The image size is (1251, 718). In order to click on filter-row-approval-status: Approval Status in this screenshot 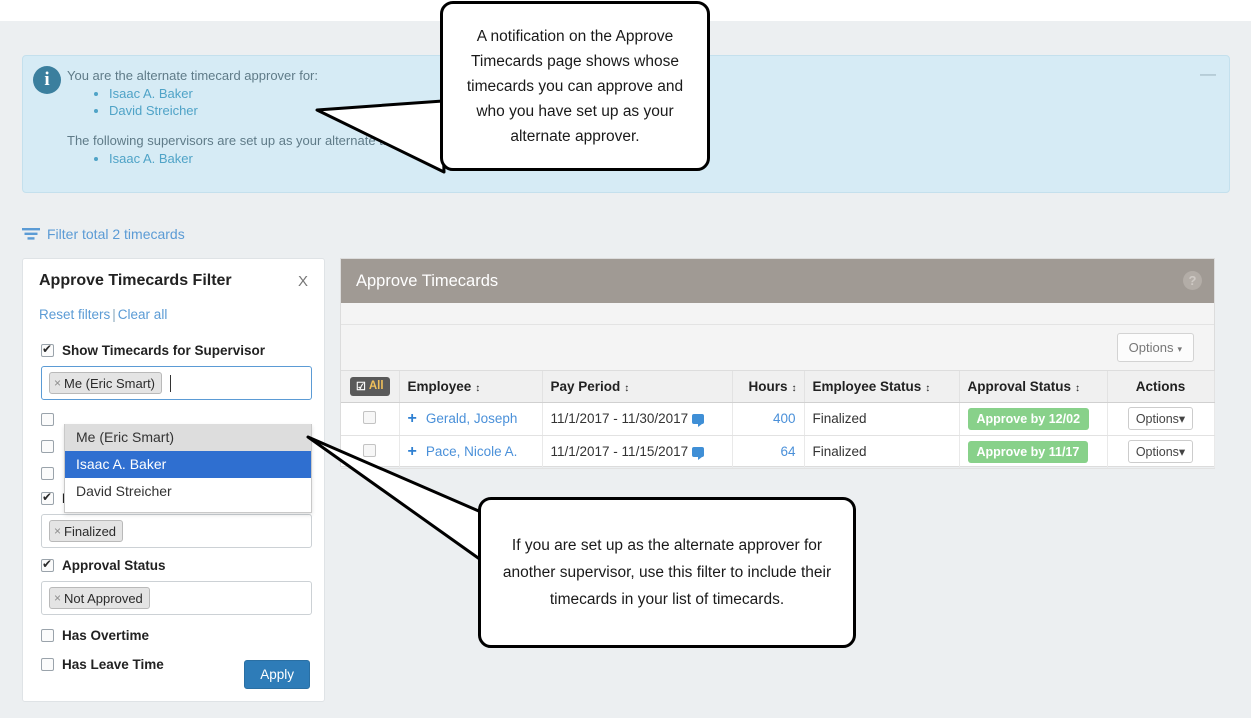, I will do `click(173, 565)`.